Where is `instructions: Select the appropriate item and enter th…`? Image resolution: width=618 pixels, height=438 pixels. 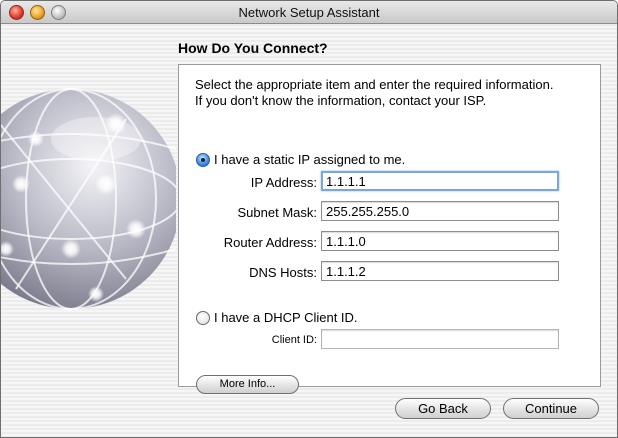
instructions: Select the appropriate item and enter th… is located at coordinates (395, 93).